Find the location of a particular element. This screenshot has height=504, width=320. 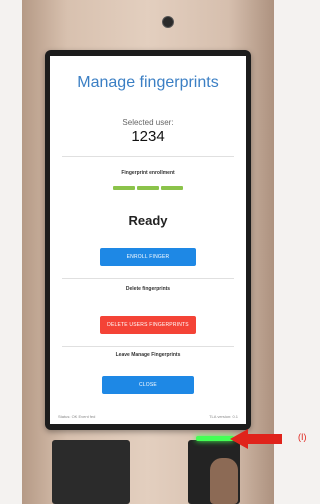

close-button: CLOSE is located at coordinates (148, 385).